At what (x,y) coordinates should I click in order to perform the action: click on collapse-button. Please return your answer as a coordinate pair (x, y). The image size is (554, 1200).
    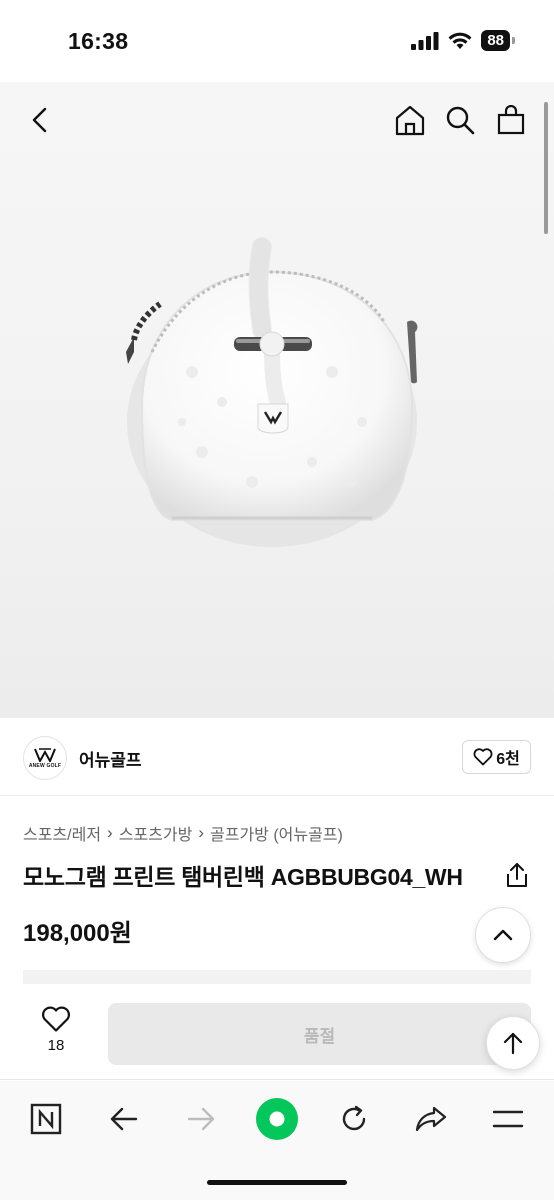
    Looking at the image, I should click on (503, 935).